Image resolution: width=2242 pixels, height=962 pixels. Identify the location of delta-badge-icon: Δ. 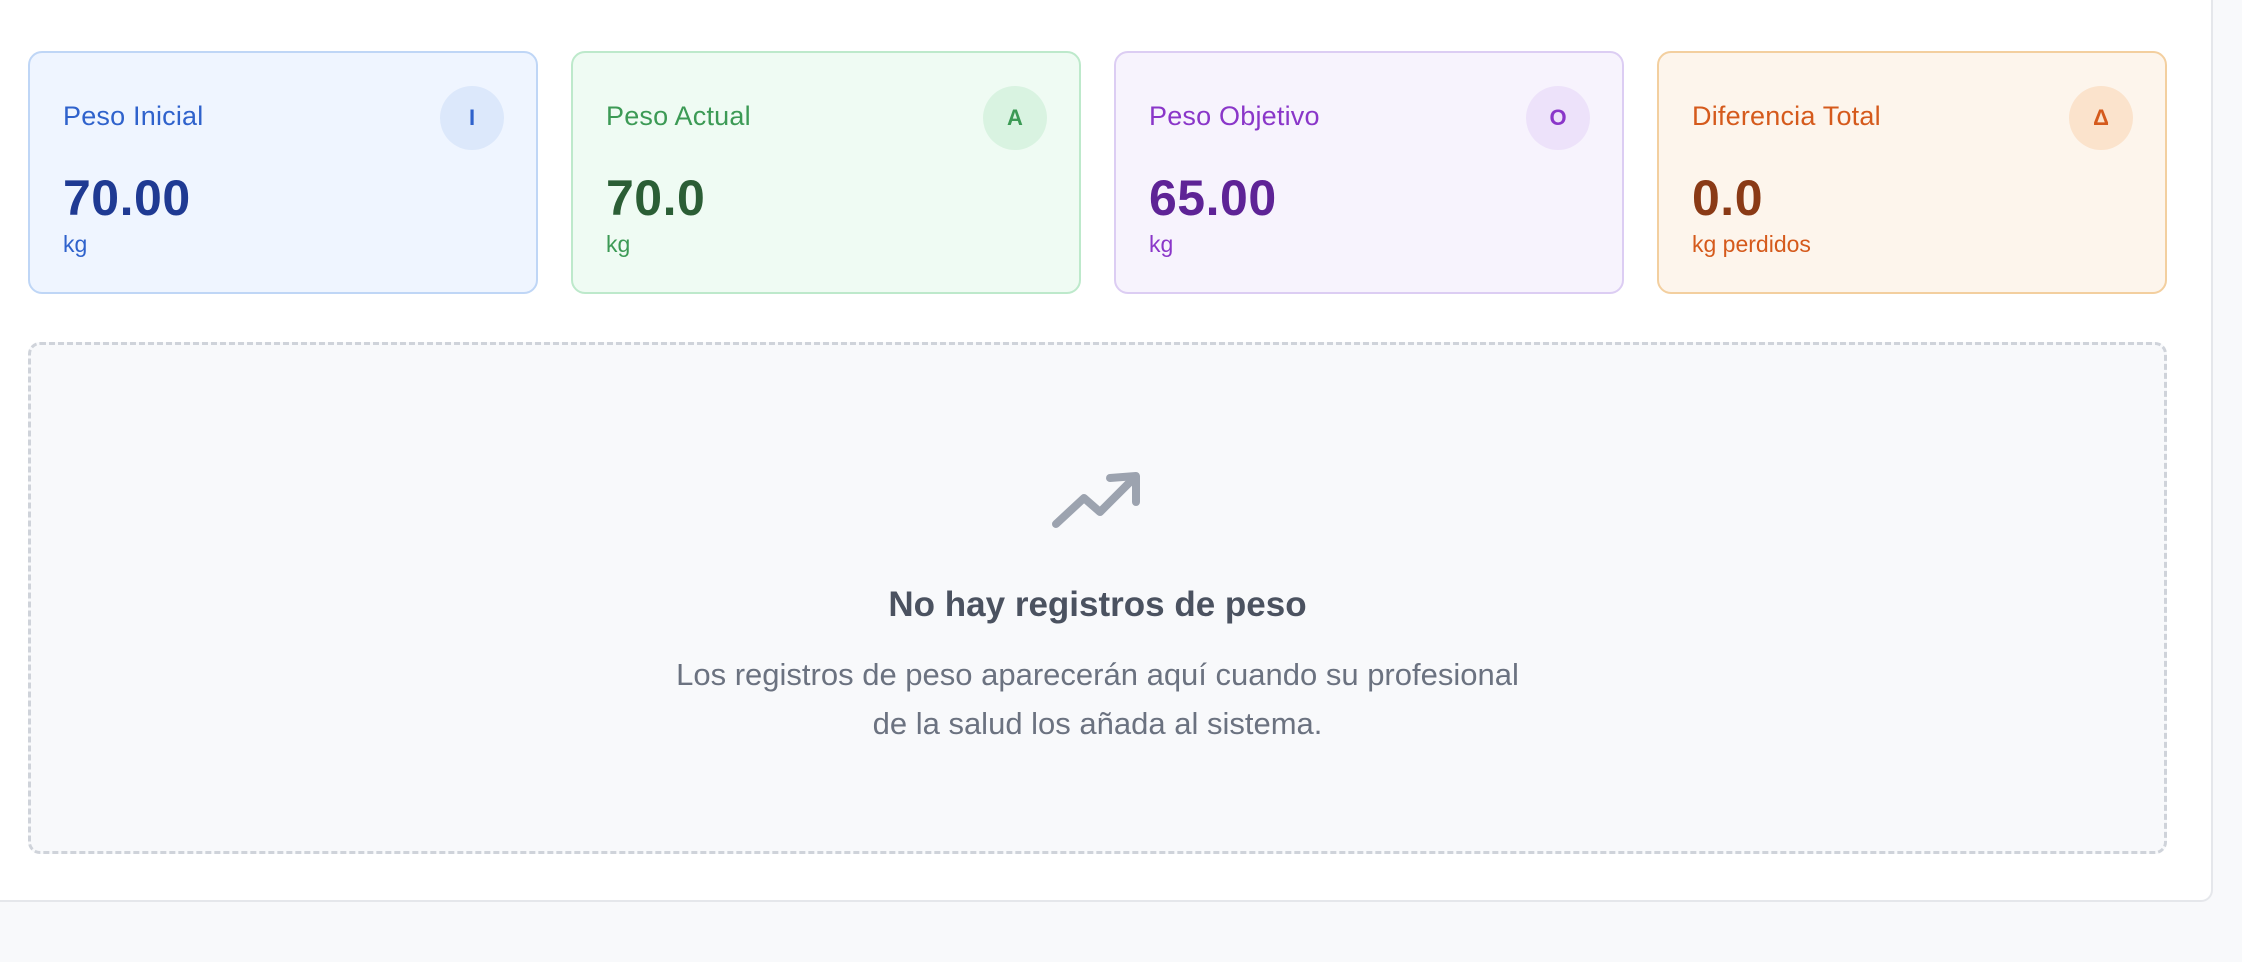
(2101, 118).